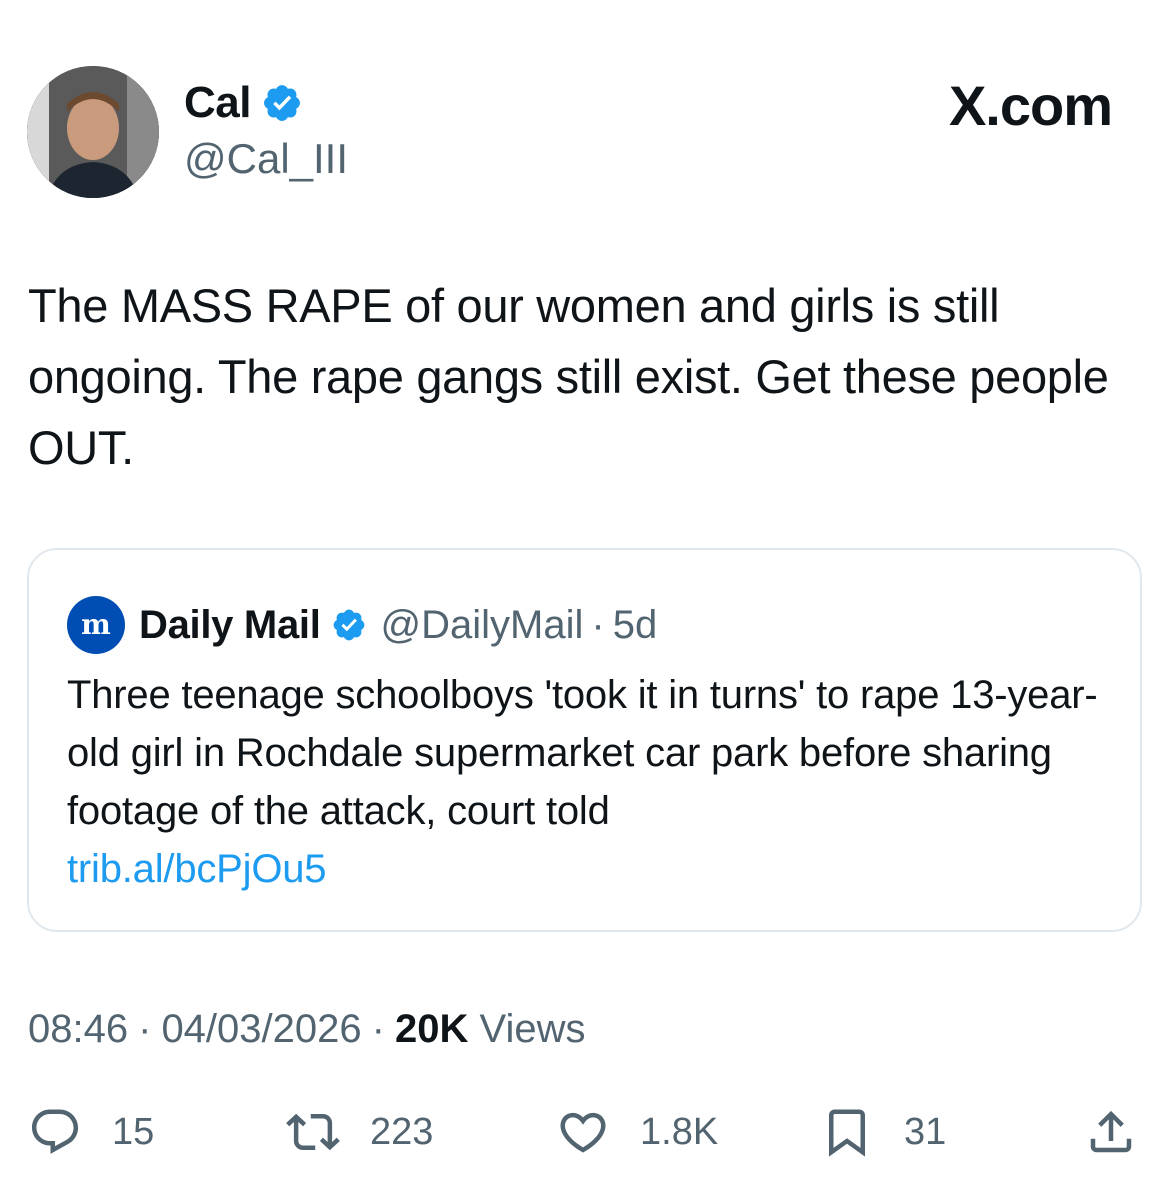 This screenshot has width=1170, height=1195. Describe the element at coordinates (402, 1131) in the screenshot. I see `retweet-count: 223` at that location.